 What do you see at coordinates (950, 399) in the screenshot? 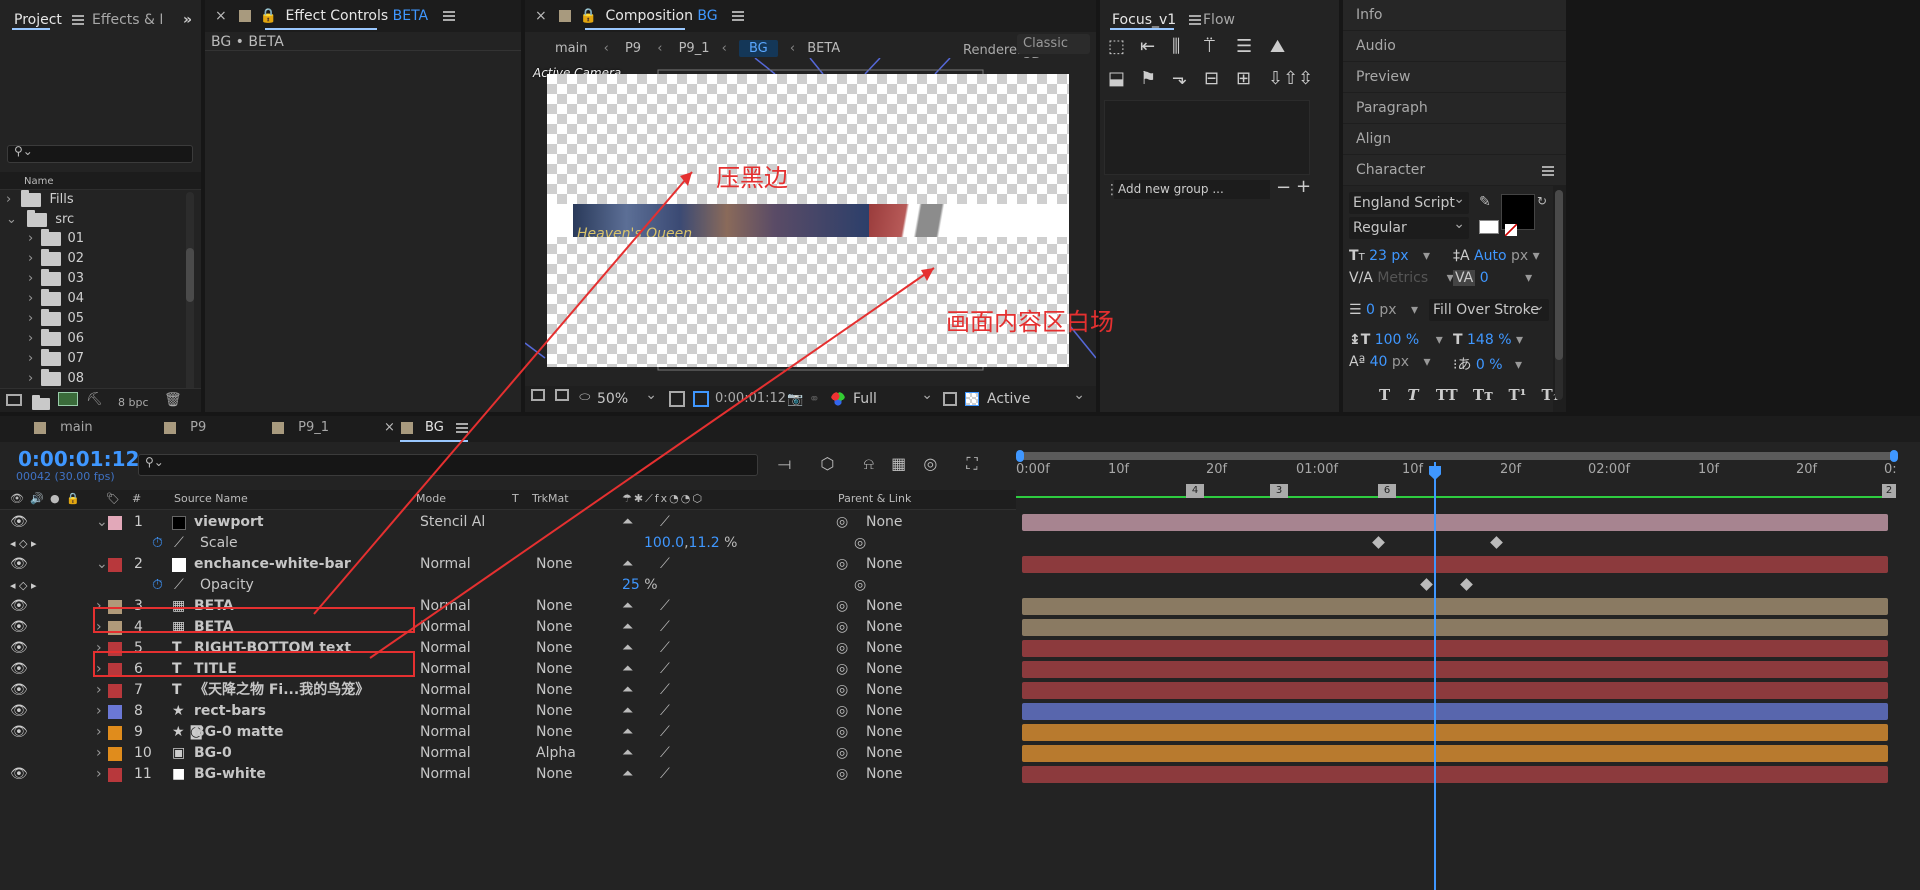
I see `region-of-interest-icon` at bounding box center [950, 399].